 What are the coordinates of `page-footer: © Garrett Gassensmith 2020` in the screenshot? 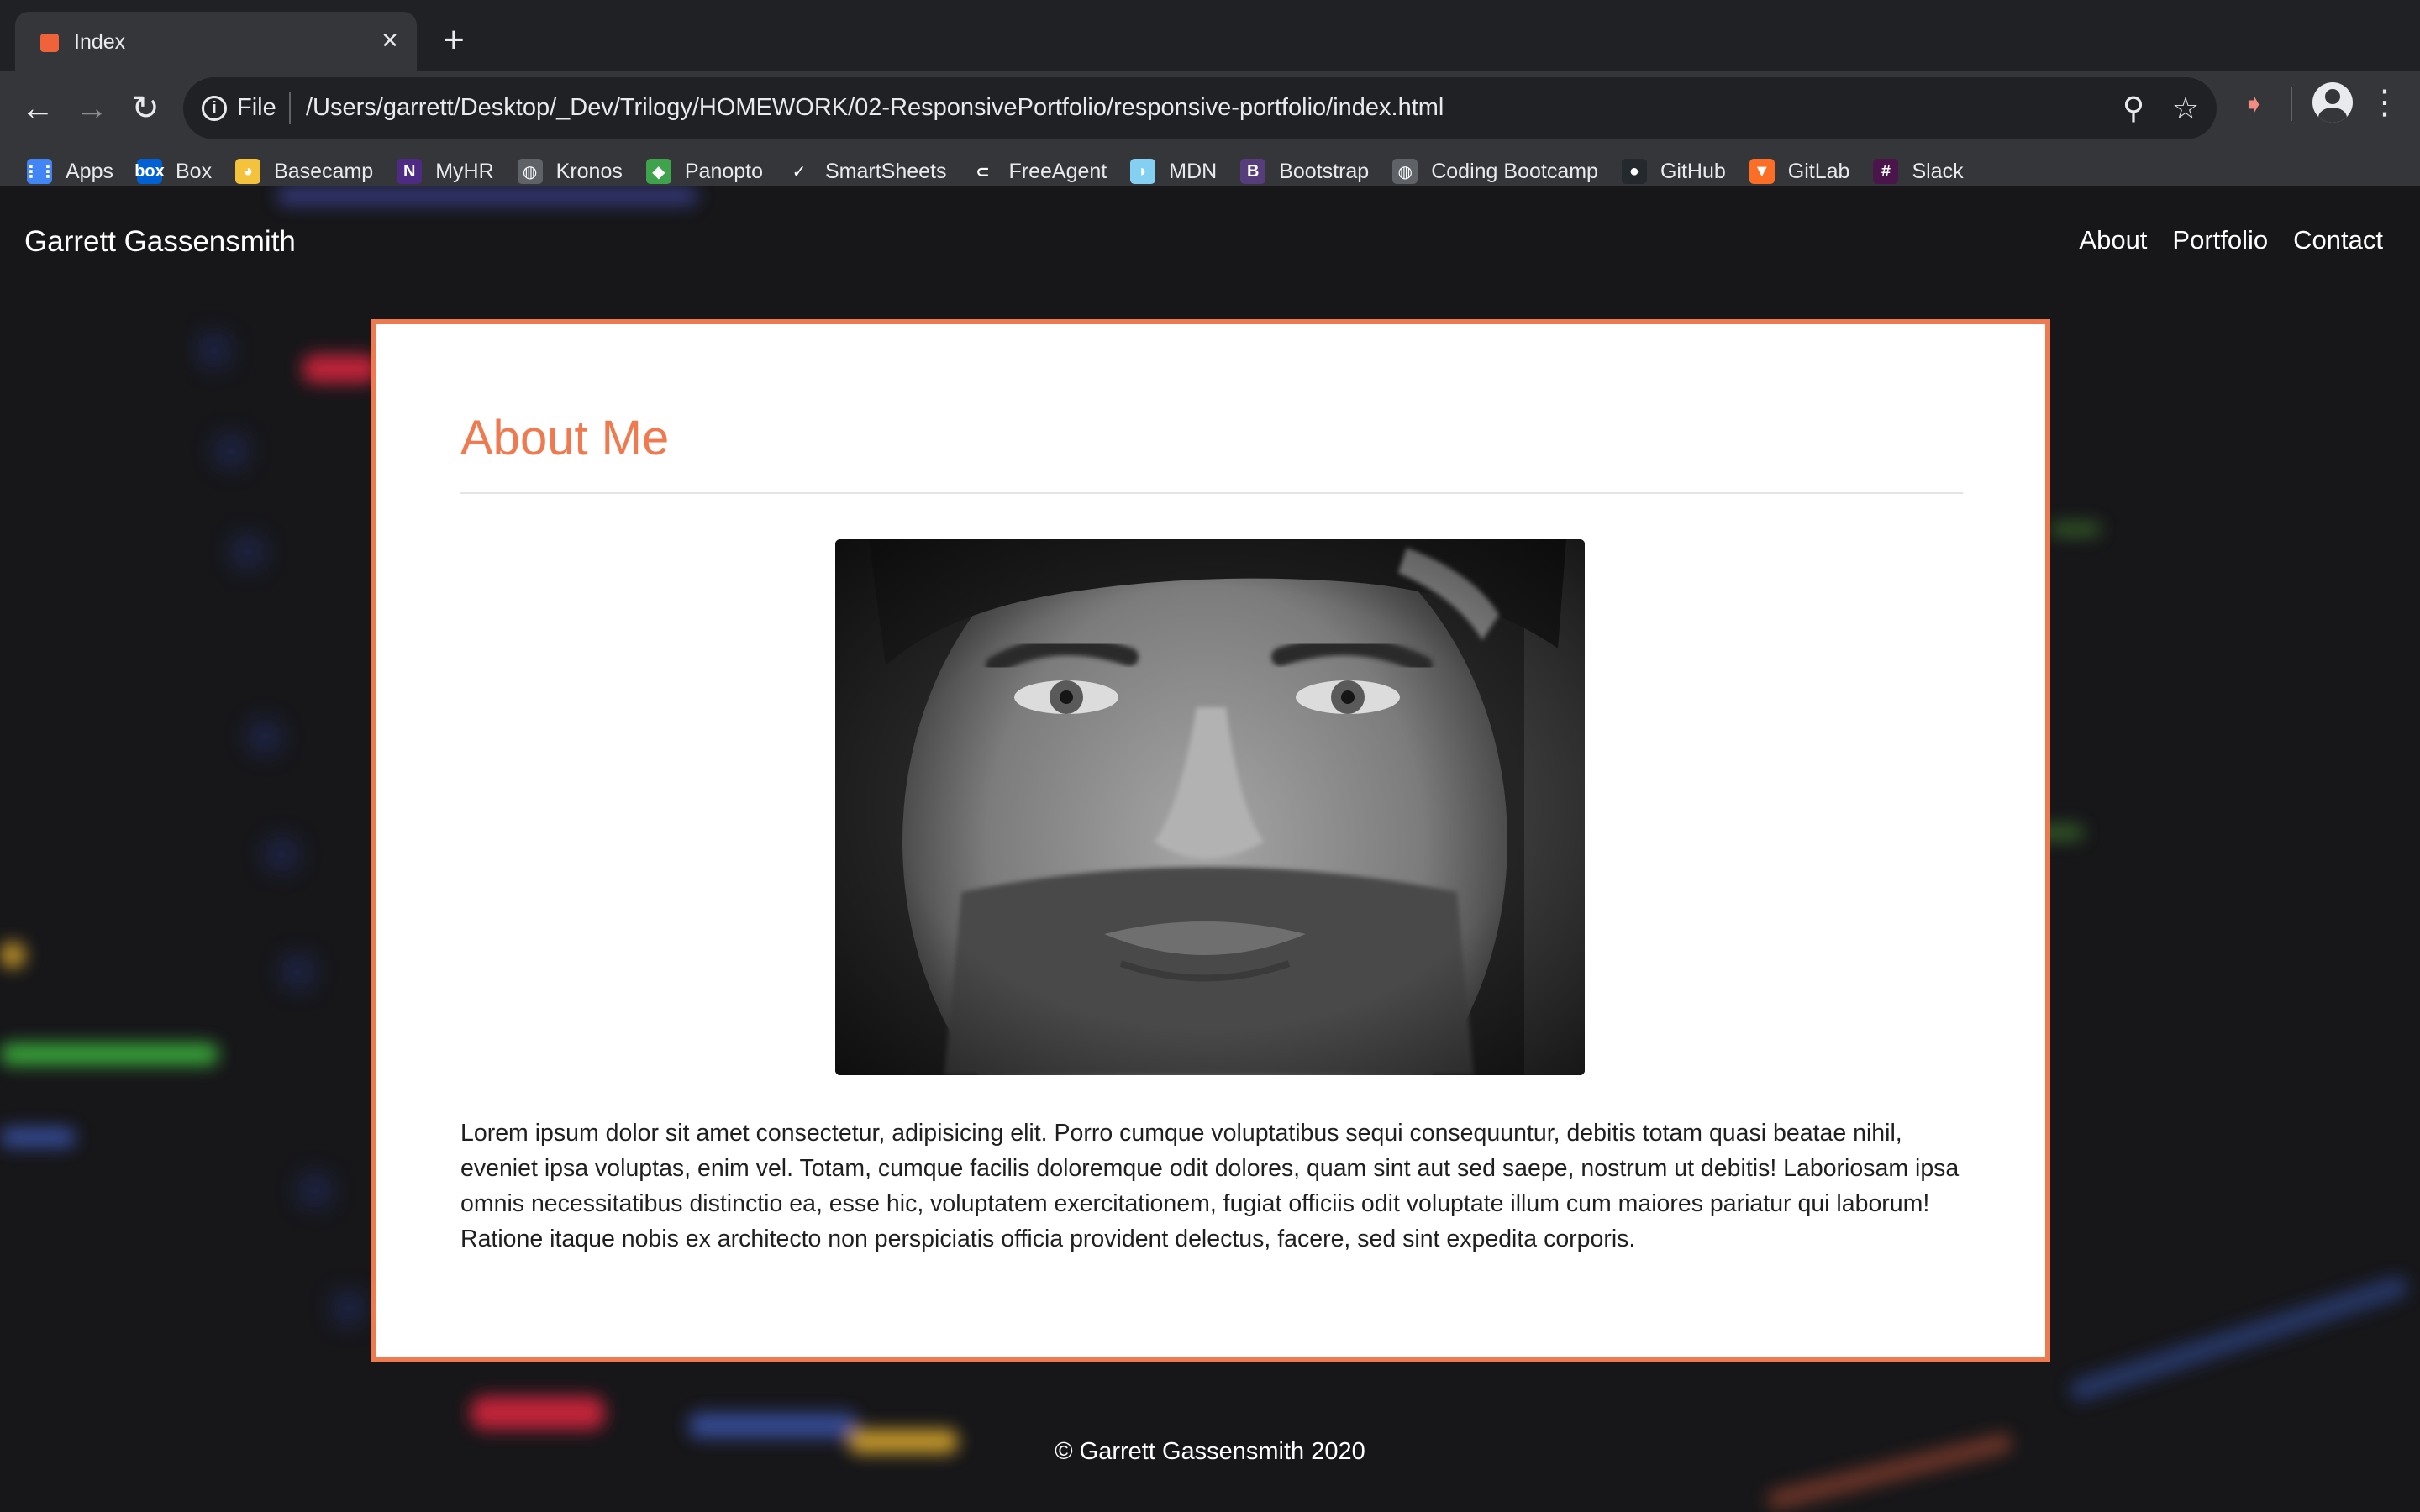 It's located at (1210, 1451).